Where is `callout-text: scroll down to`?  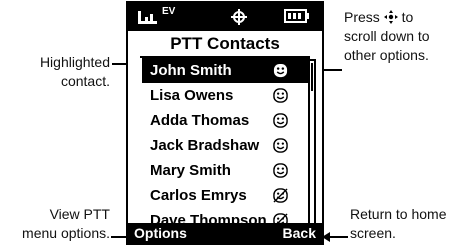
callout-text: scroll down to is located at coordinates (387, 36).